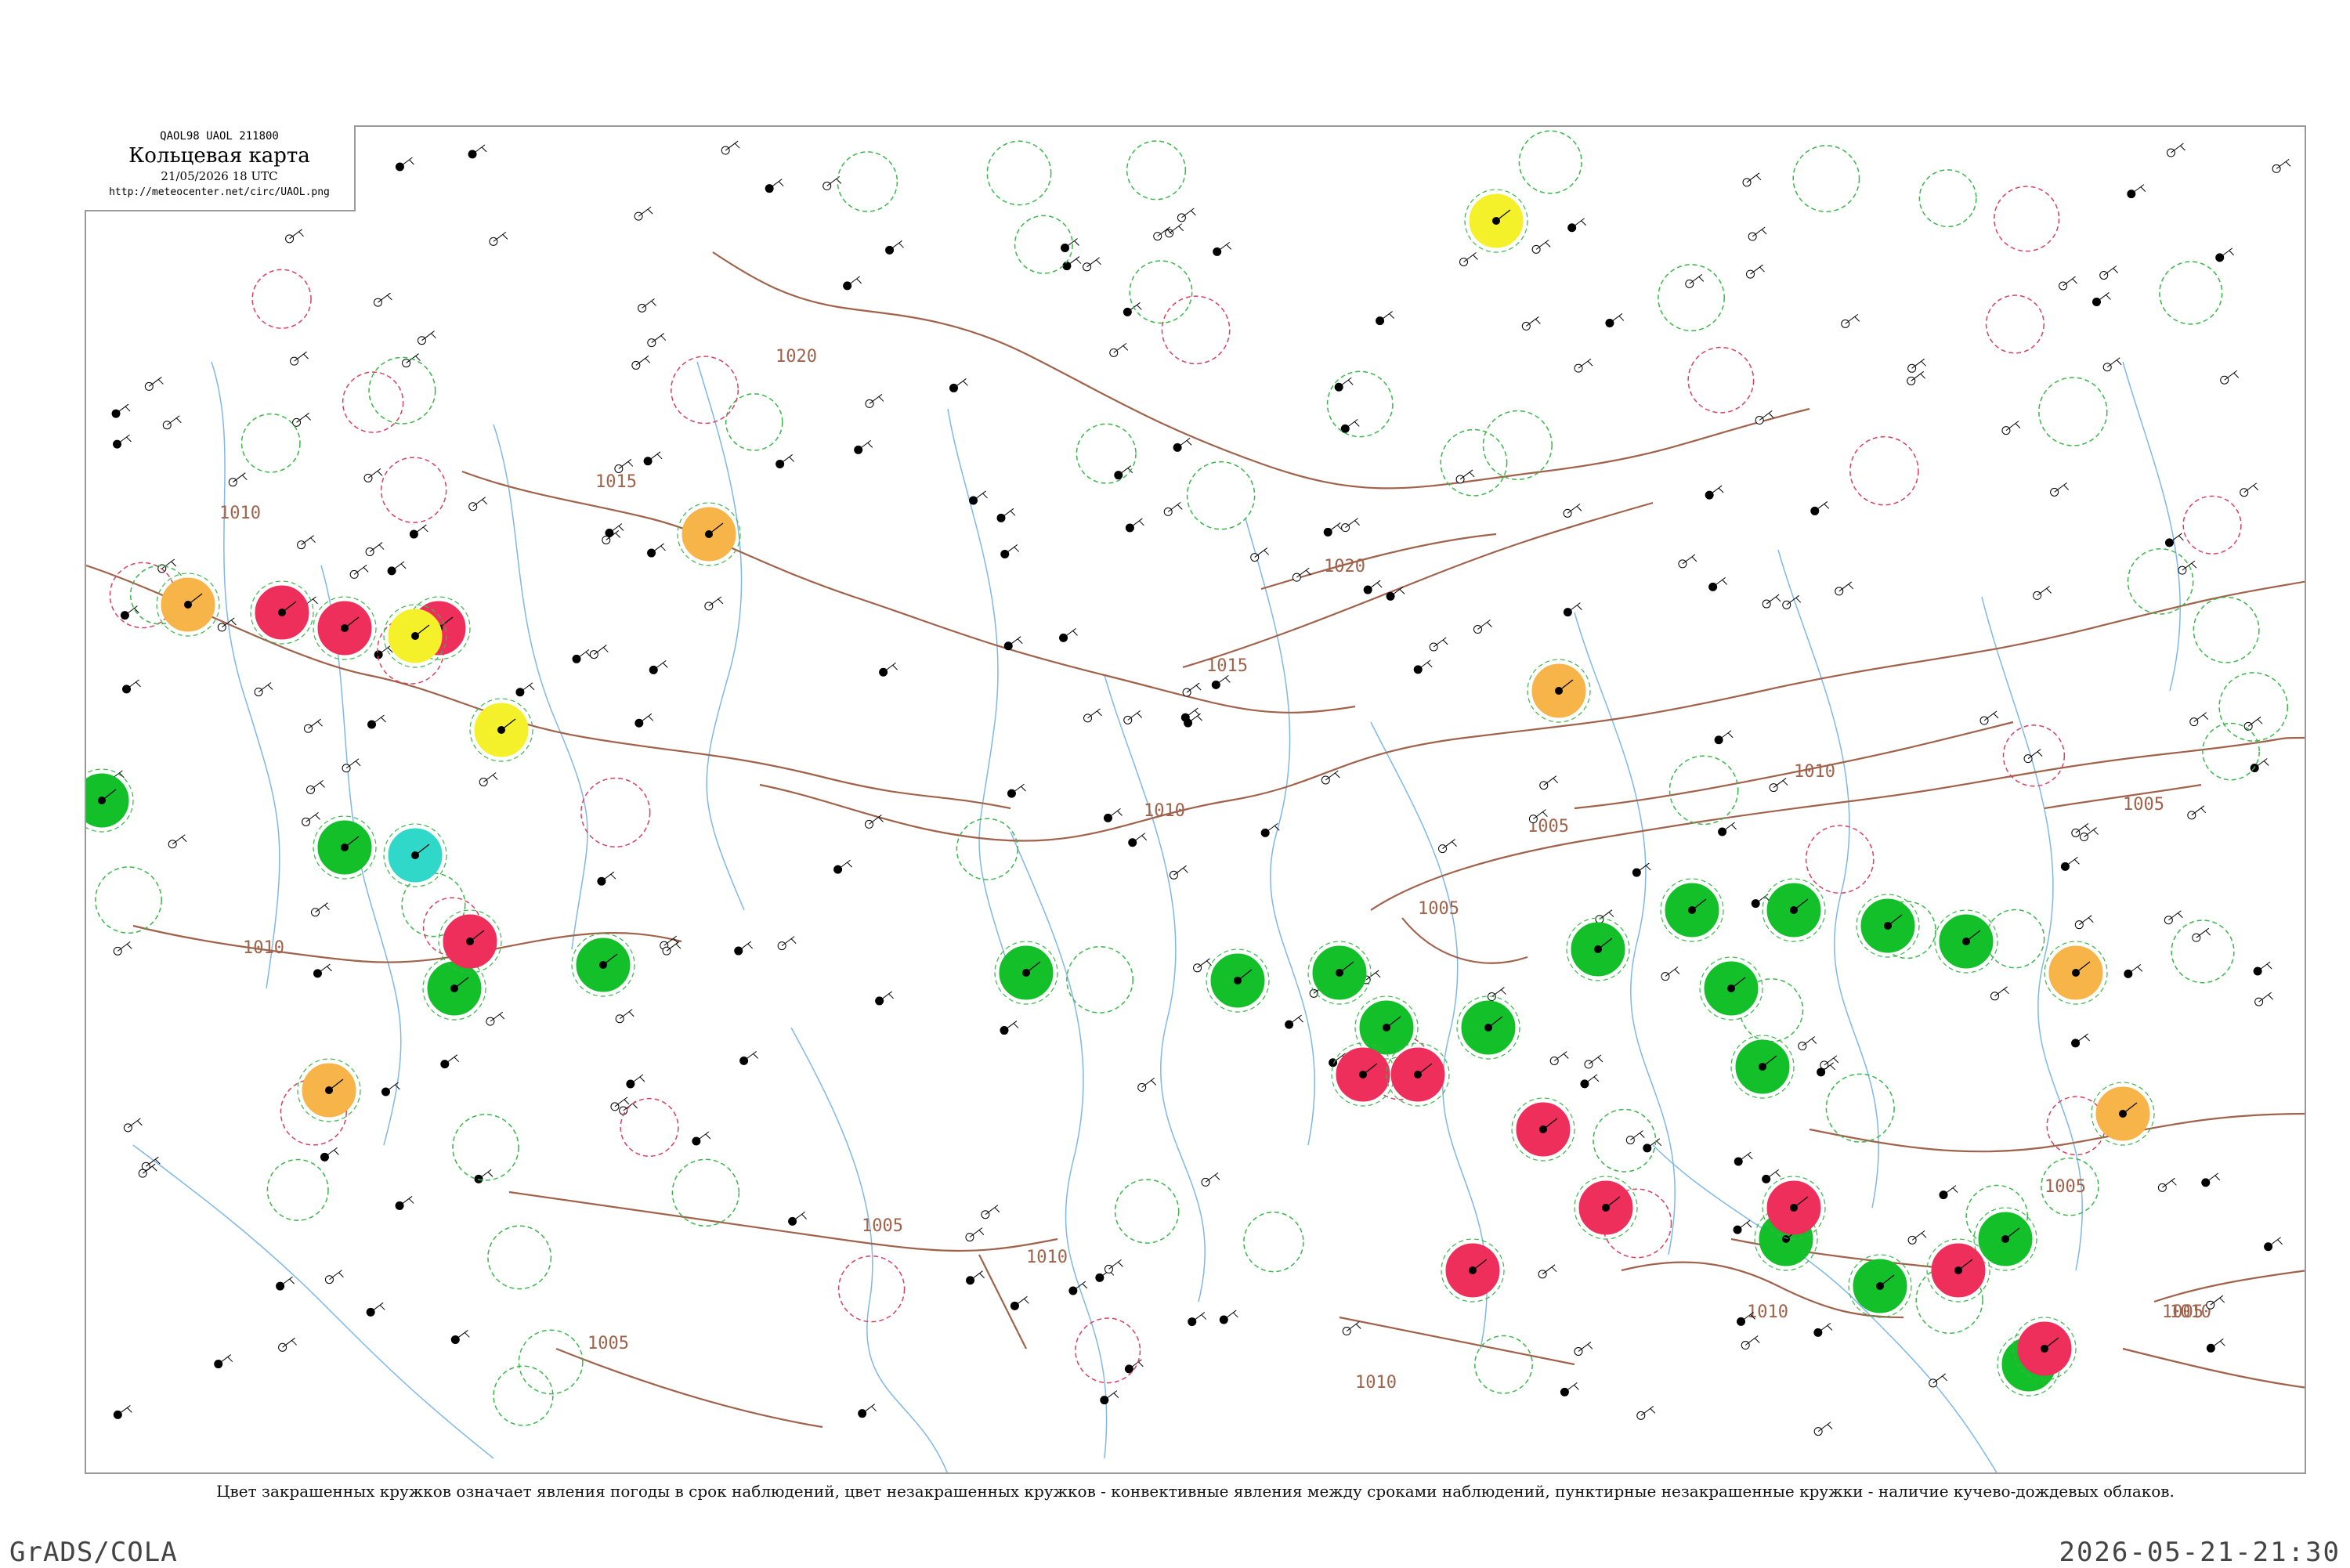 Image resolution: width=2350 pixels, height=1568 pixels. I want to click on footer-timestamp: 2026-05-21-21:30, so click(2200, 1552).